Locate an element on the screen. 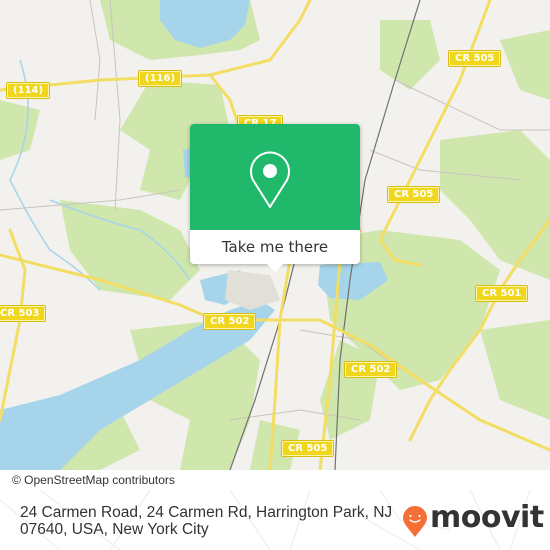 Image resolution: width=550 pixels, height=550 pixels. road-shield-cr-502-east: CR 502 is located at coordinates (371, 369).